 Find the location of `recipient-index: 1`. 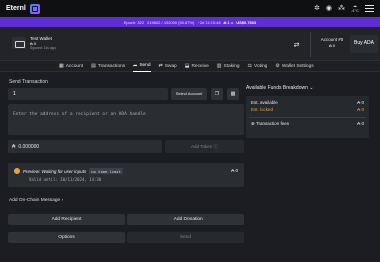

recipient-index: 1 is located at coordinates (88, 94).